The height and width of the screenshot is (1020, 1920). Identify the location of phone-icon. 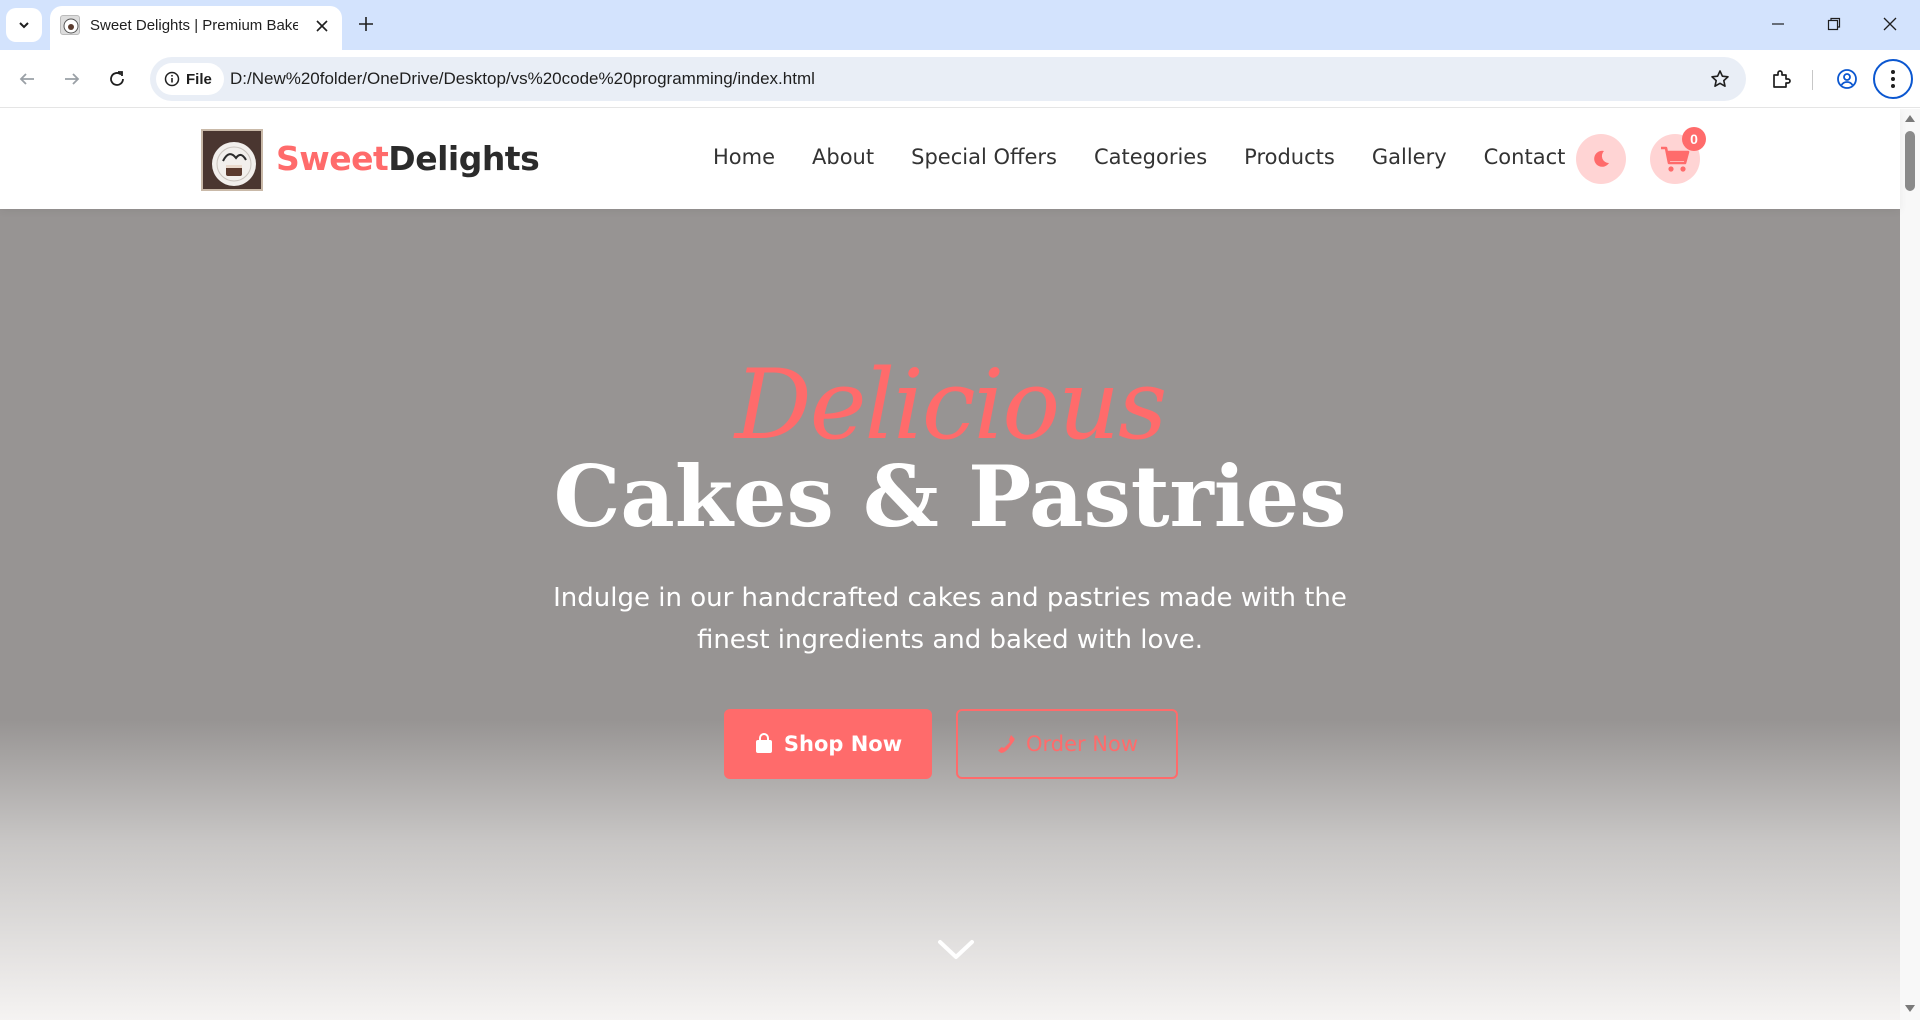
(1006, 744).